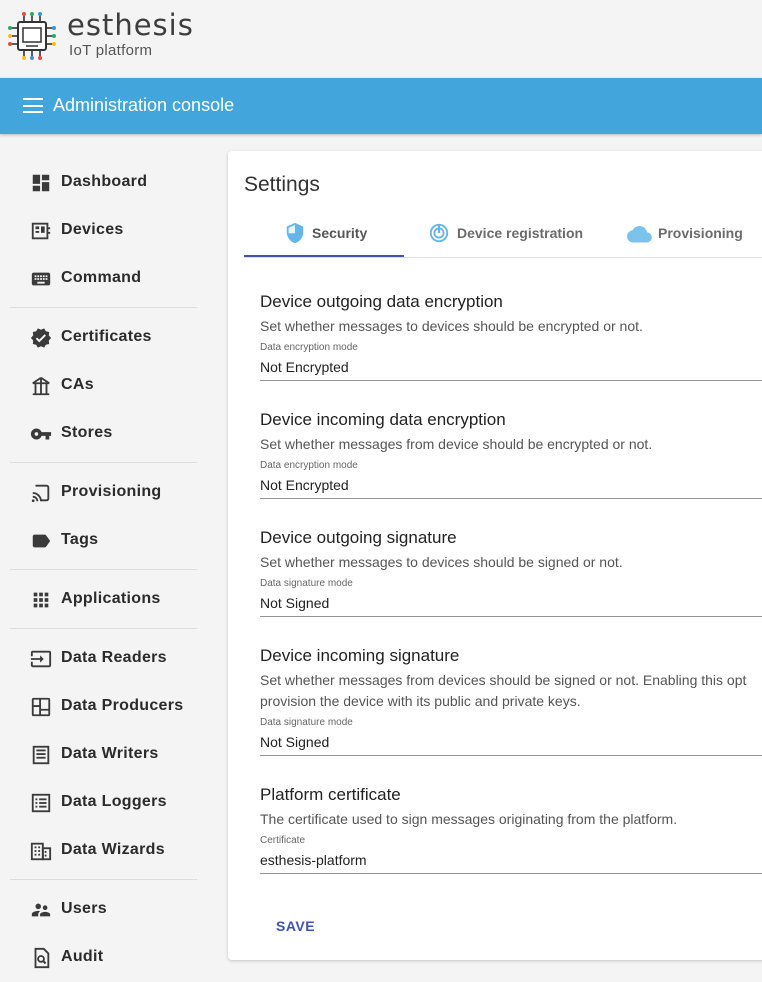 The height and width of the screenshot is (982, 762). I want to click on sidebar-item-label: Data Readers, so click(114, 657).